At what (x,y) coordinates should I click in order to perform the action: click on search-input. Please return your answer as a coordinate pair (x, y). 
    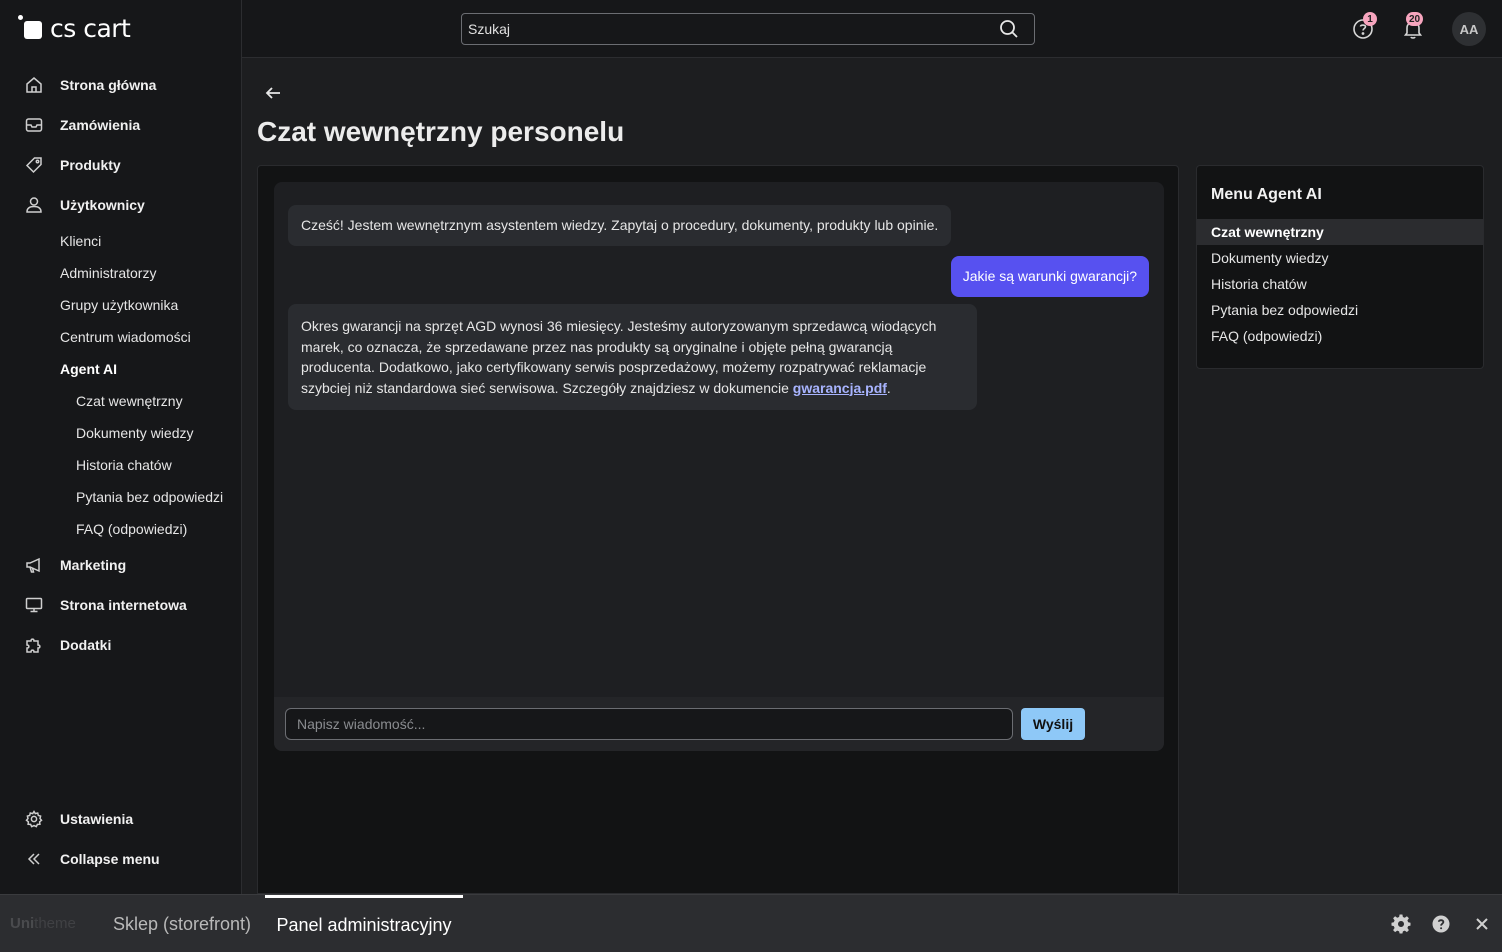
    Looking at the image, I should click on (733, 29).